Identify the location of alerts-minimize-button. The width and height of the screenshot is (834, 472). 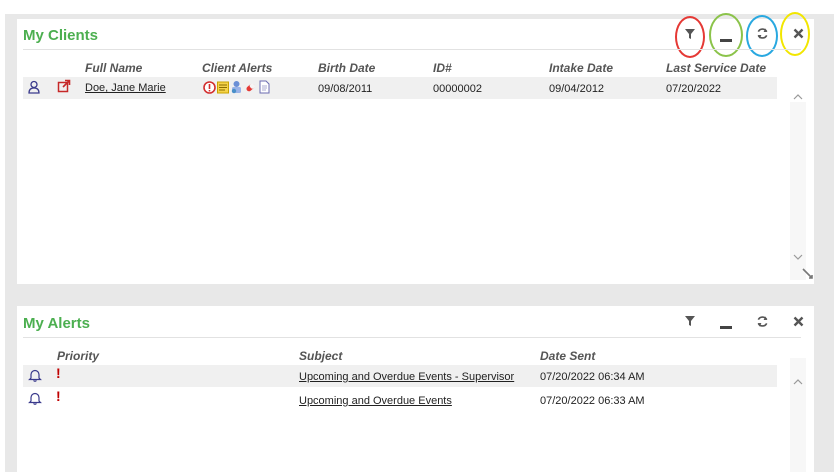
(726, 323).